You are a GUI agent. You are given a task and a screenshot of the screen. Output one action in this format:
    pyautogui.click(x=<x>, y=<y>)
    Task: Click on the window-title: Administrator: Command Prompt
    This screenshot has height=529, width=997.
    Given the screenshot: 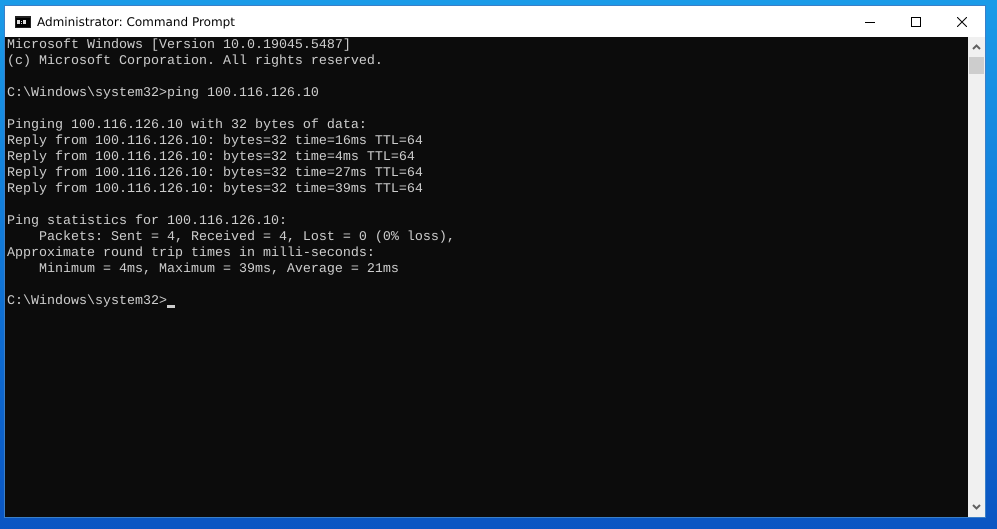 What is the action you would take?
    pyautogui.click(x=136, y=21)
    